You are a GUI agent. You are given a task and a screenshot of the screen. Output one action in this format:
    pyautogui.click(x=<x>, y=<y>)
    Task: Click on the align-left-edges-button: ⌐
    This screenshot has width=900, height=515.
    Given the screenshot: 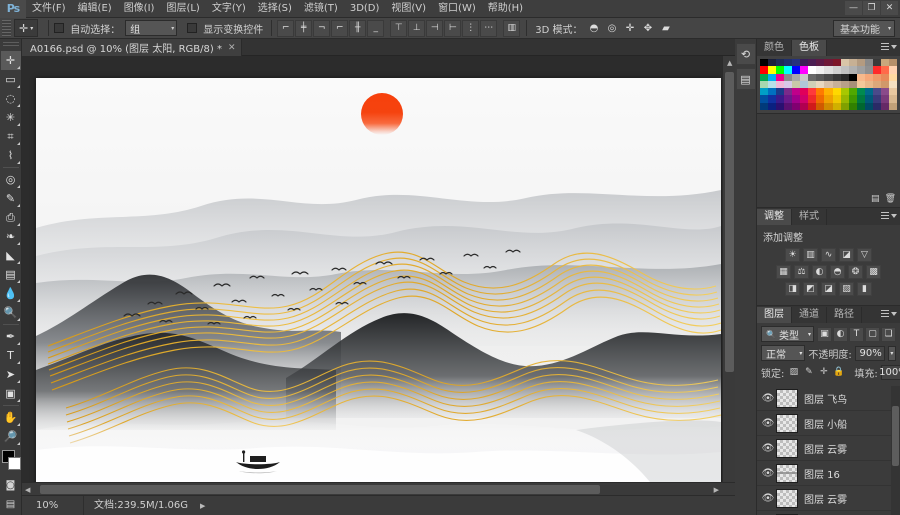 What is the action you would take?
    pyautogui.click(x=286, y=28)
    